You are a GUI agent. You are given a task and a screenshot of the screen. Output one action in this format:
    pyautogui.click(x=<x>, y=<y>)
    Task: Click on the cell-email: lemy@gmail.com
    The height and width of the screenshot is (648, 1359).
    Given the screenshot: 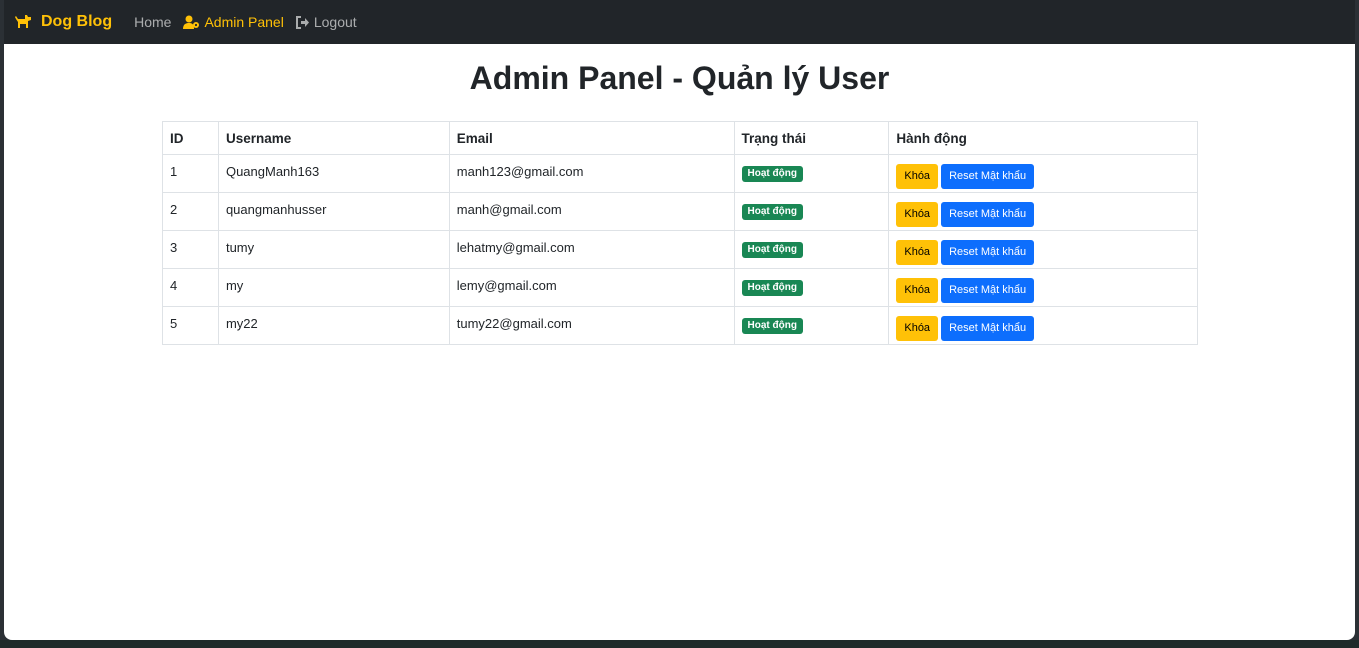 What is the action you would take?
    pyautogui.click(x=591, y=287)
    